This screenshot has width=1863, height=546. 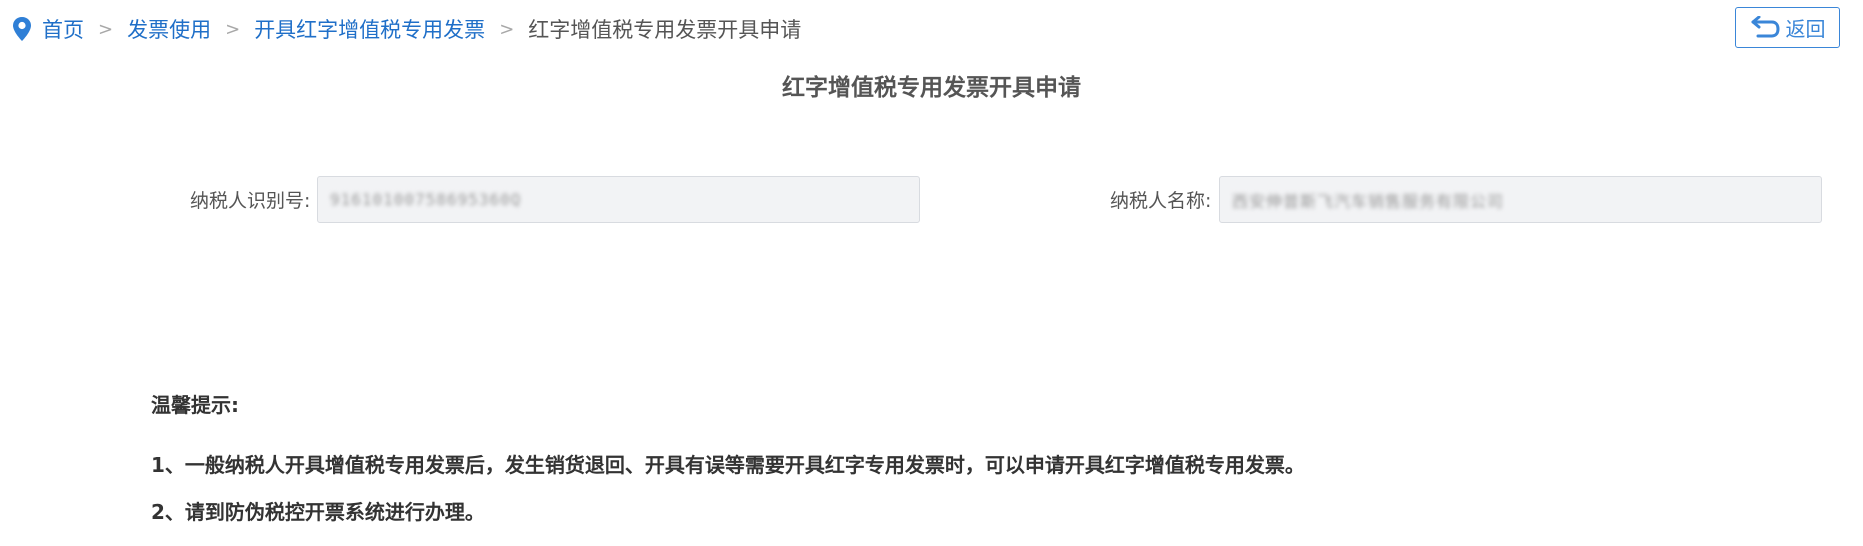 I want to click on taxpayer-id-value: 91610100758695360Q, so click(x=426, y=199).